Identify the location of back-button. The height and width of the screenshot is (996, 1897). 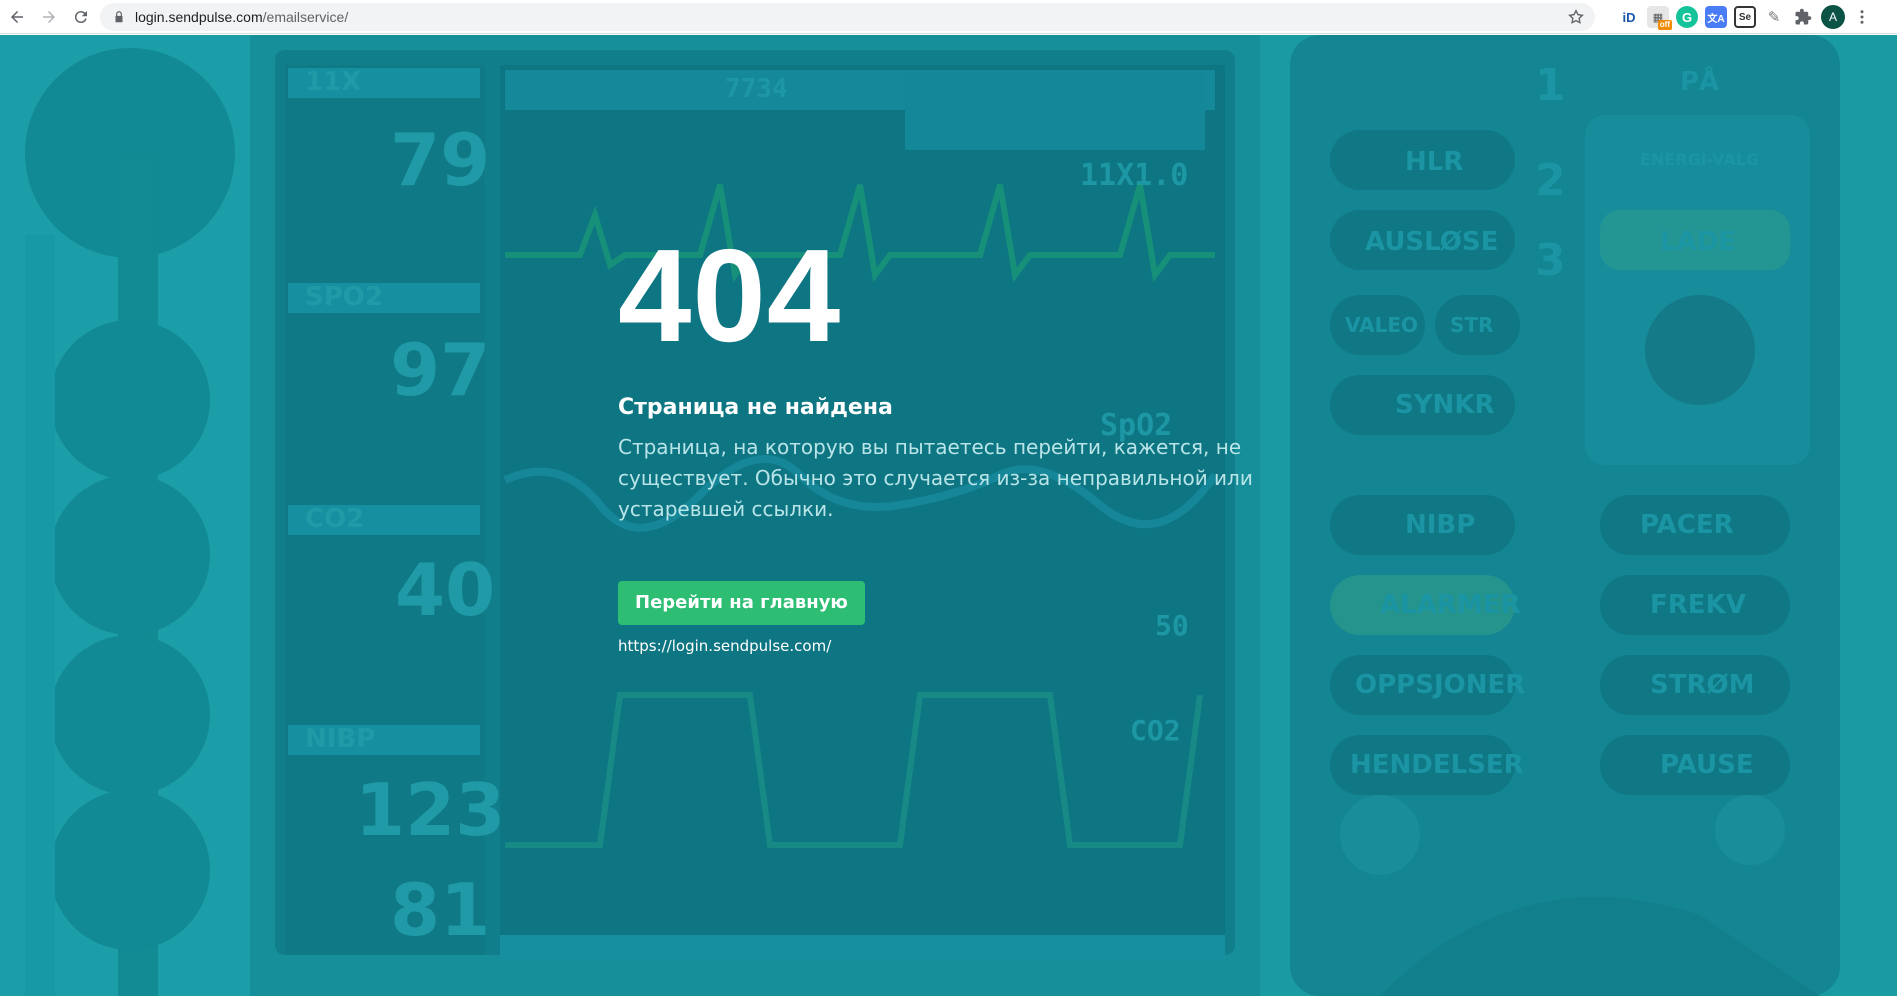
(17, 17).